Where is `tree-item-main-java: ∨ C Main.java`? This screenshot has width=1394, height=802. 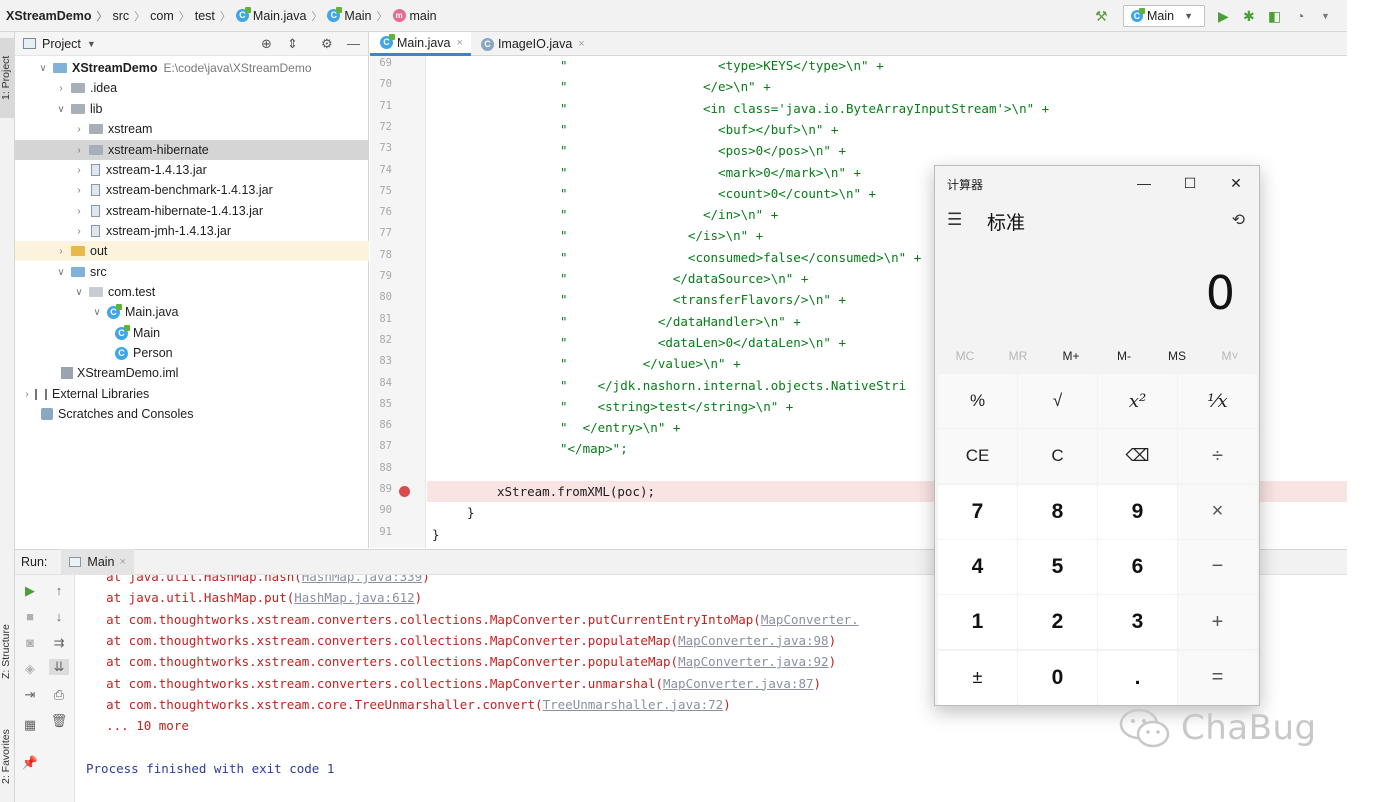
tree-item-main-java: ∨ C Main.java is located at coordinates (192, 312).